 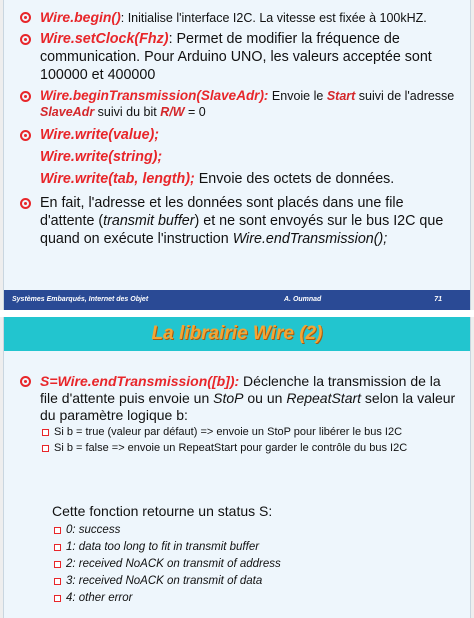 I want to click on bullet-text: suivi de l'adresse, so click(x=405, y=96).